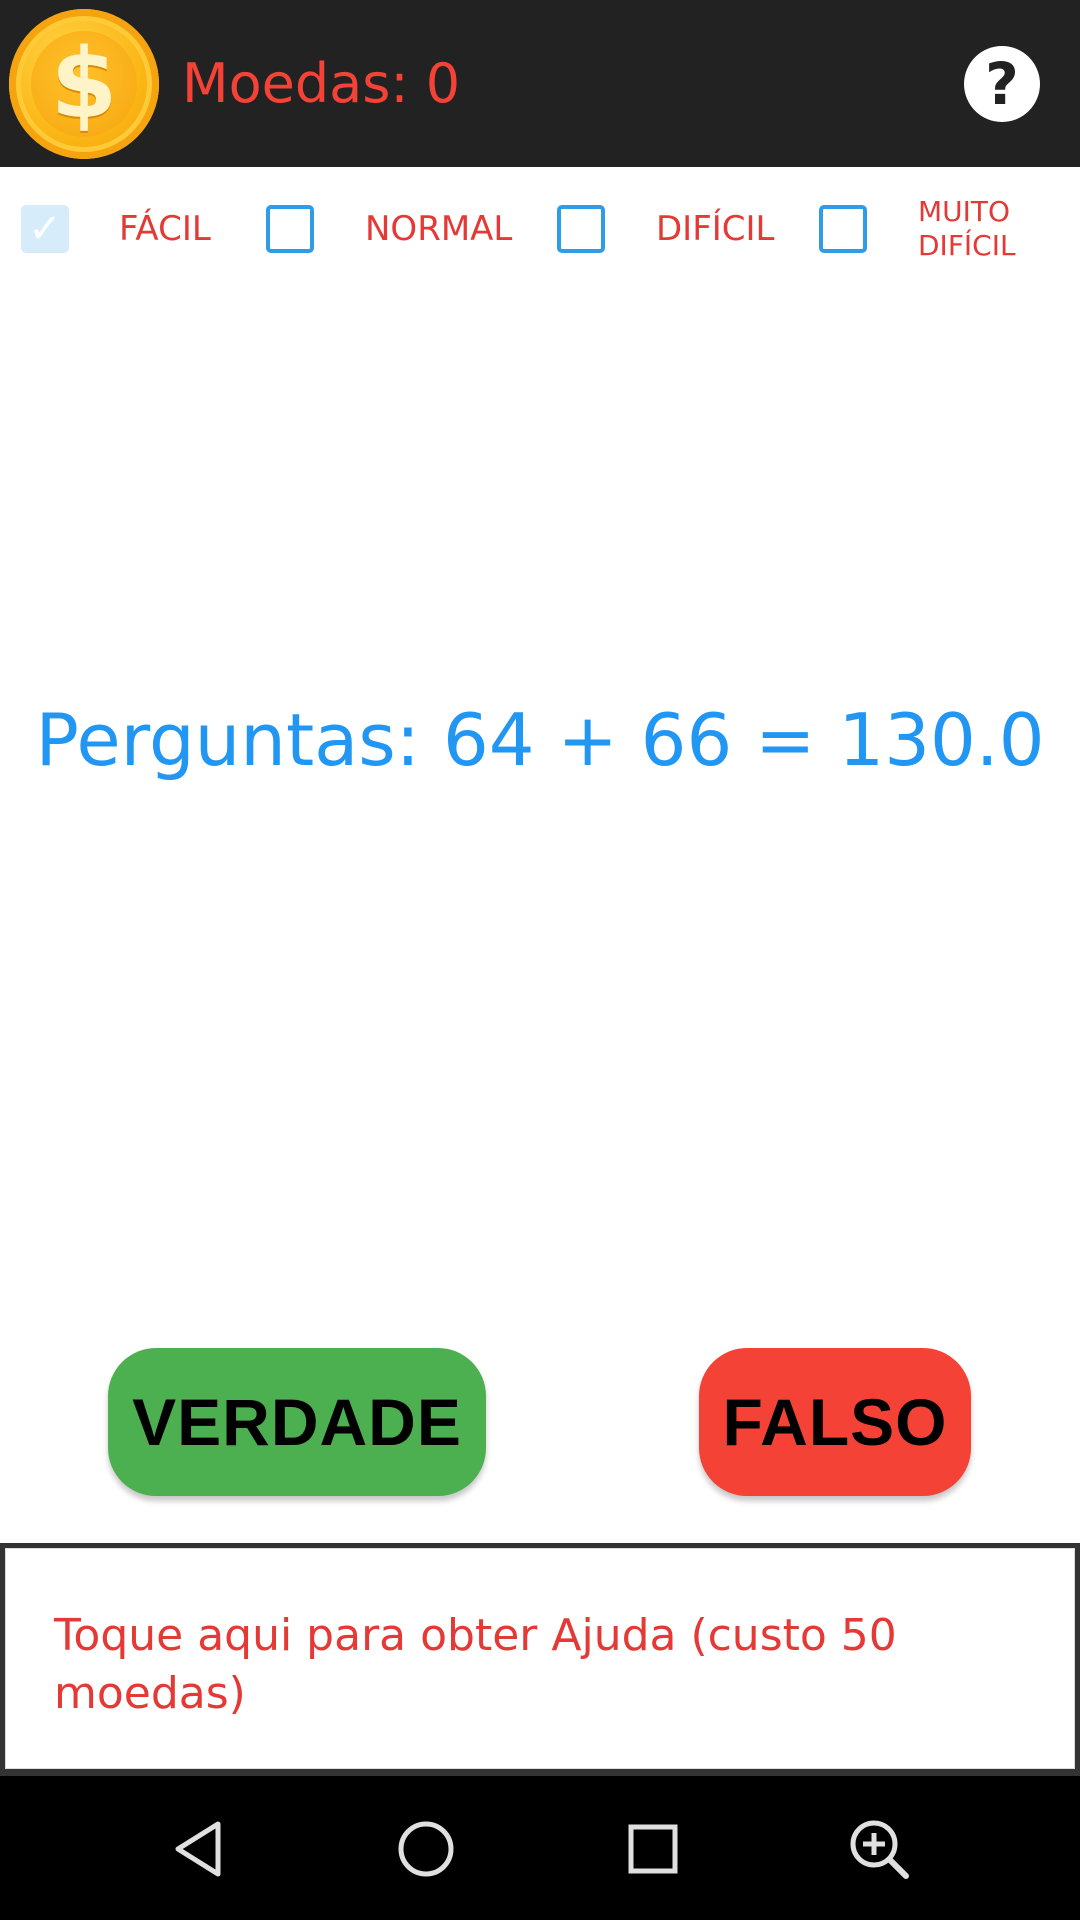 The width and height of the screenshot is (1080, 1920). What do you see at coordinates (879, 1849) in the screenshot?
I see `magnify-icon` at bounding box center [879, 1849].